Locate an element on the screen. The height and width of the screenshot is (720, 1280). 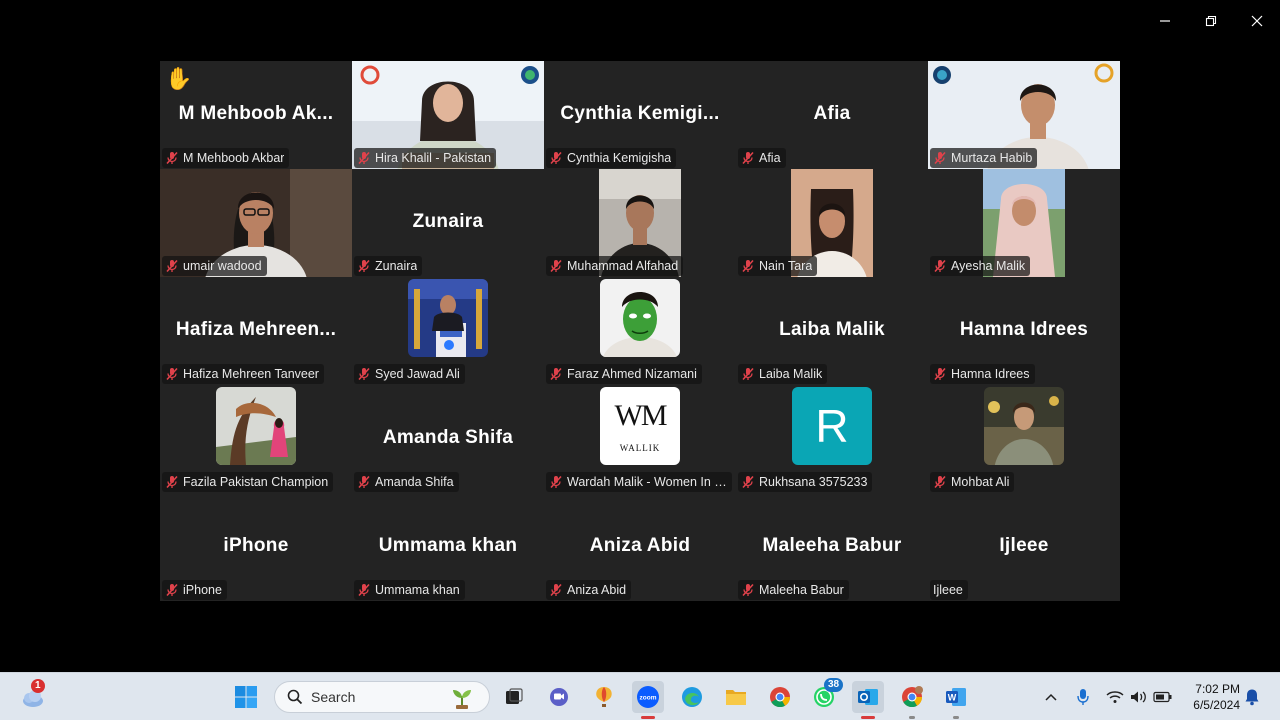
file-explorer-button is located at coordinates (736, 697).